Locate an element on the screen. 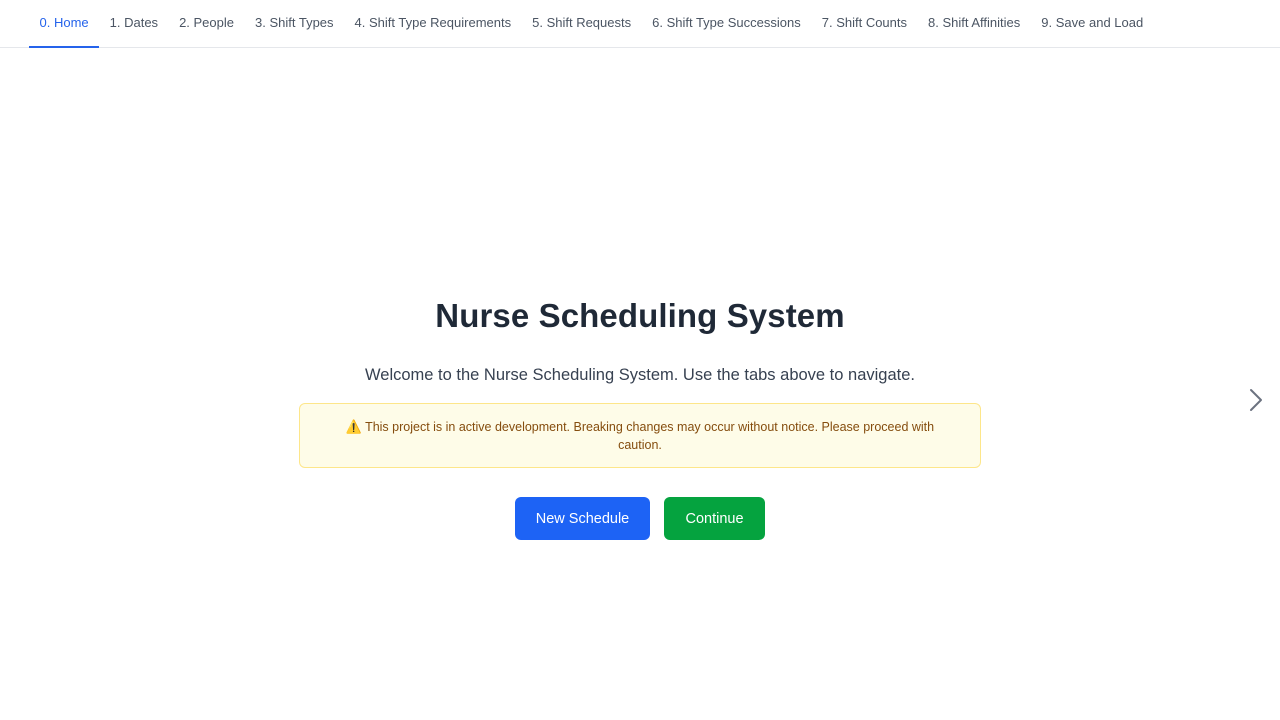 This screenshot has width=1280, height=720. chevron-right-icon is located at coordinates (1256, 400).